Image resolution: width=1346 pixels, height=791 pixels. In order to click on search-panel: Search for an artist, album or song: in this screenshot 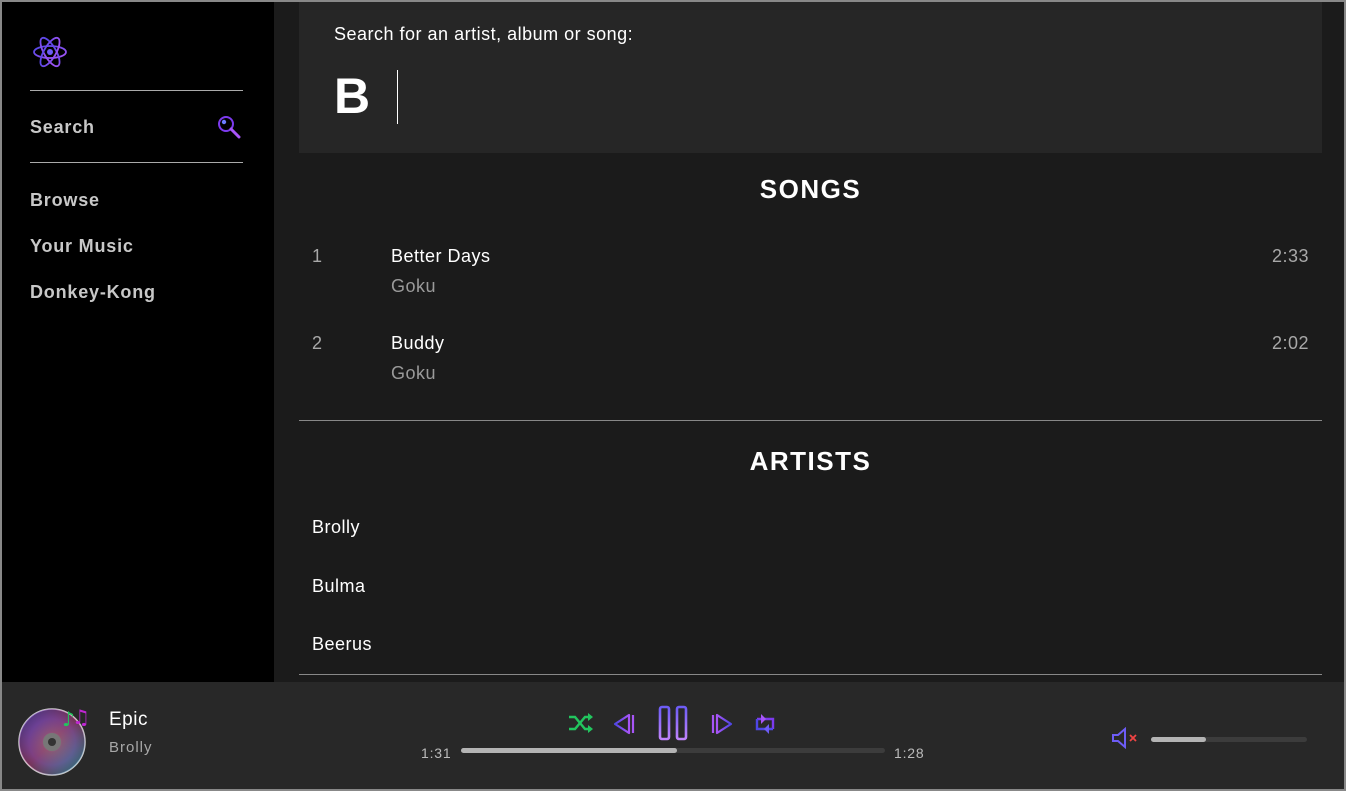, I will do `click(810, 77)`.